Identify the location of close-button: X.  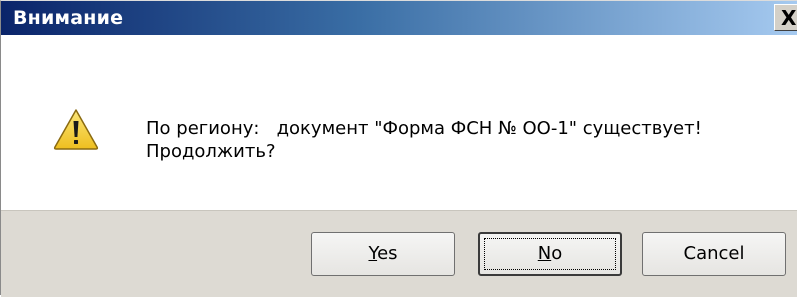
(785, 17).